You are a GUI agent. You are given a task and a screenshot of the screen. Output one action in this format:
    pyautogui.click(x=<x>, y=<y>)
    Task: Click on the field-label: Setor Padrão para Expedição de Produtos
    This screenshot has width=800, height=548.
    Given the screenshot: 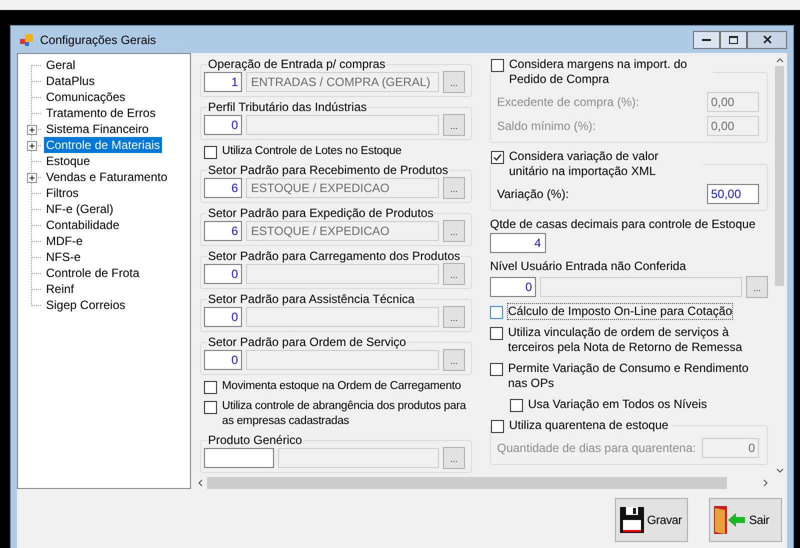 What is the action you would take?
    pyautogui.click(x=320, y=213)
    